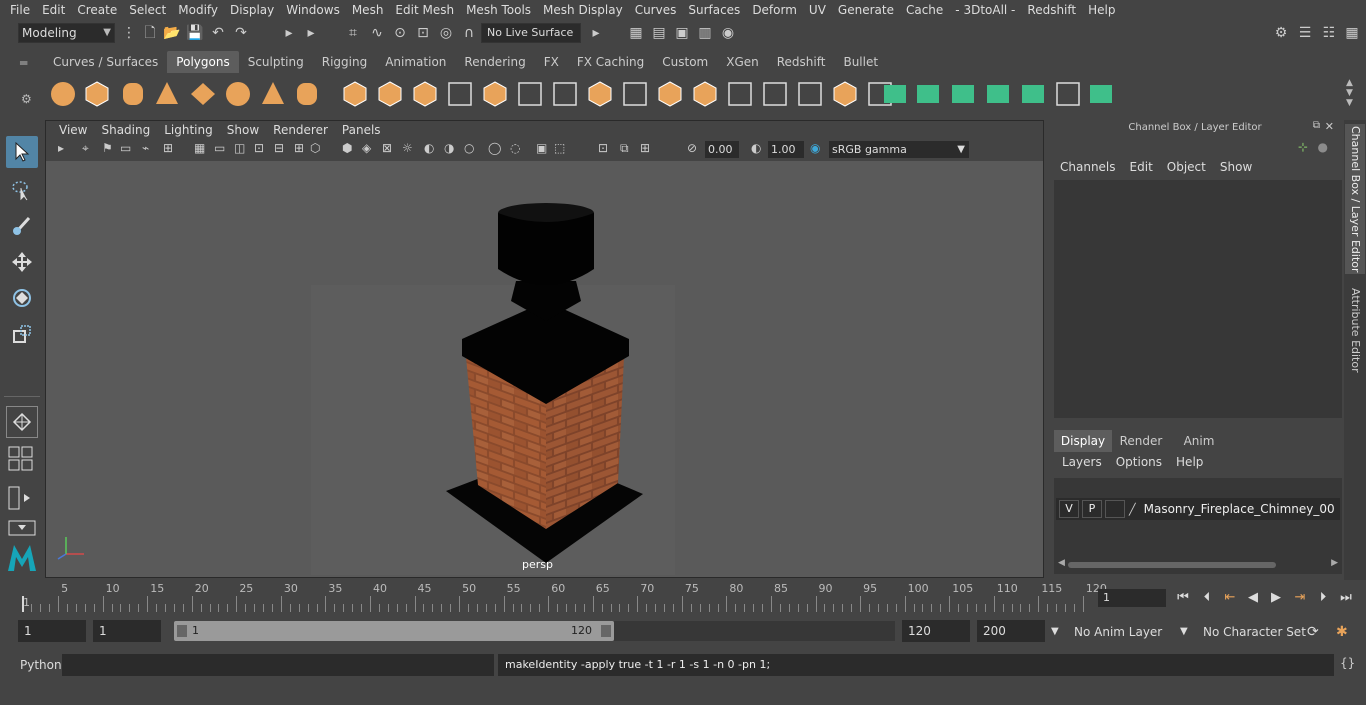 The image size is (1366, 705). I want to click on lights-icon: ⊠, so click(387, 148).